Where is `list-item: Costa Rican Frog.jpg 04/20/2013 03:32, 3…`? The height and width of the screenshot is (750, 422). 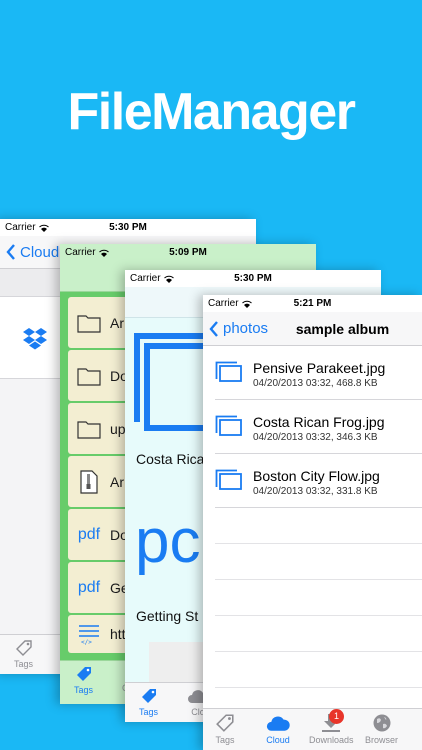 list-item: Costa Rican Frog.jpg 04/20/2013 03:32, 3… is located at coordinates (318, 427).